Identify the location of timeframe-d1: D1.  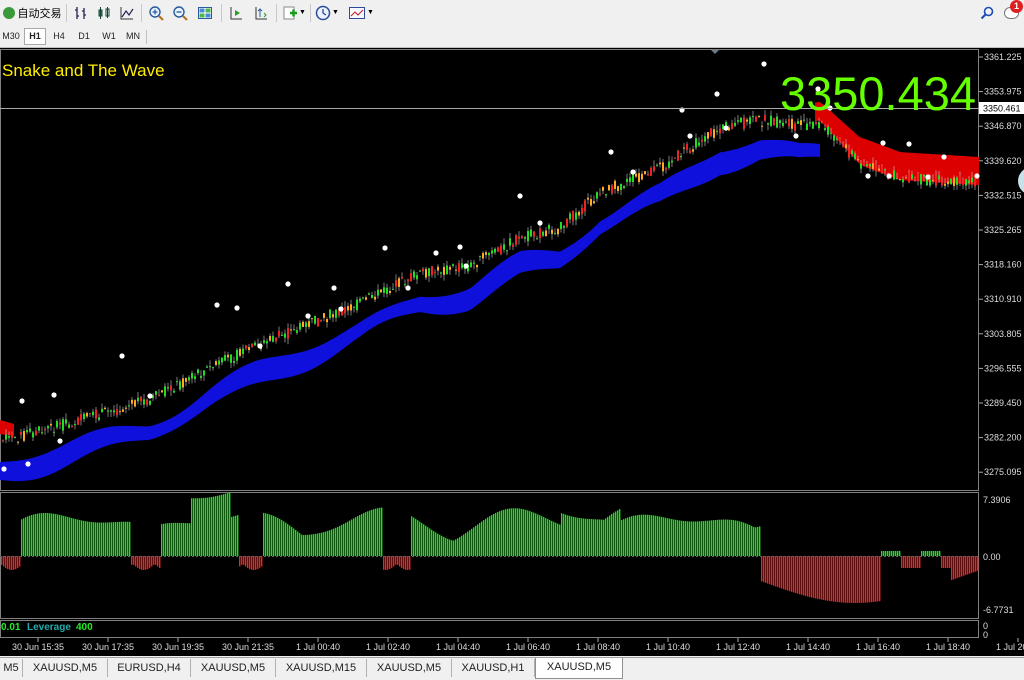
(84, 36).